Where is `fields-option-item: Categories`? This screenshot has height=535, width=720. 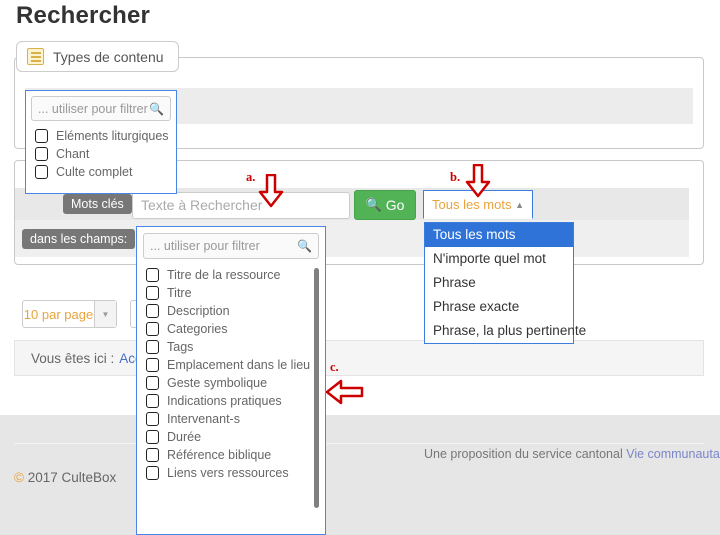
fields-option-item: Categories is located at coordinates (231, 329).